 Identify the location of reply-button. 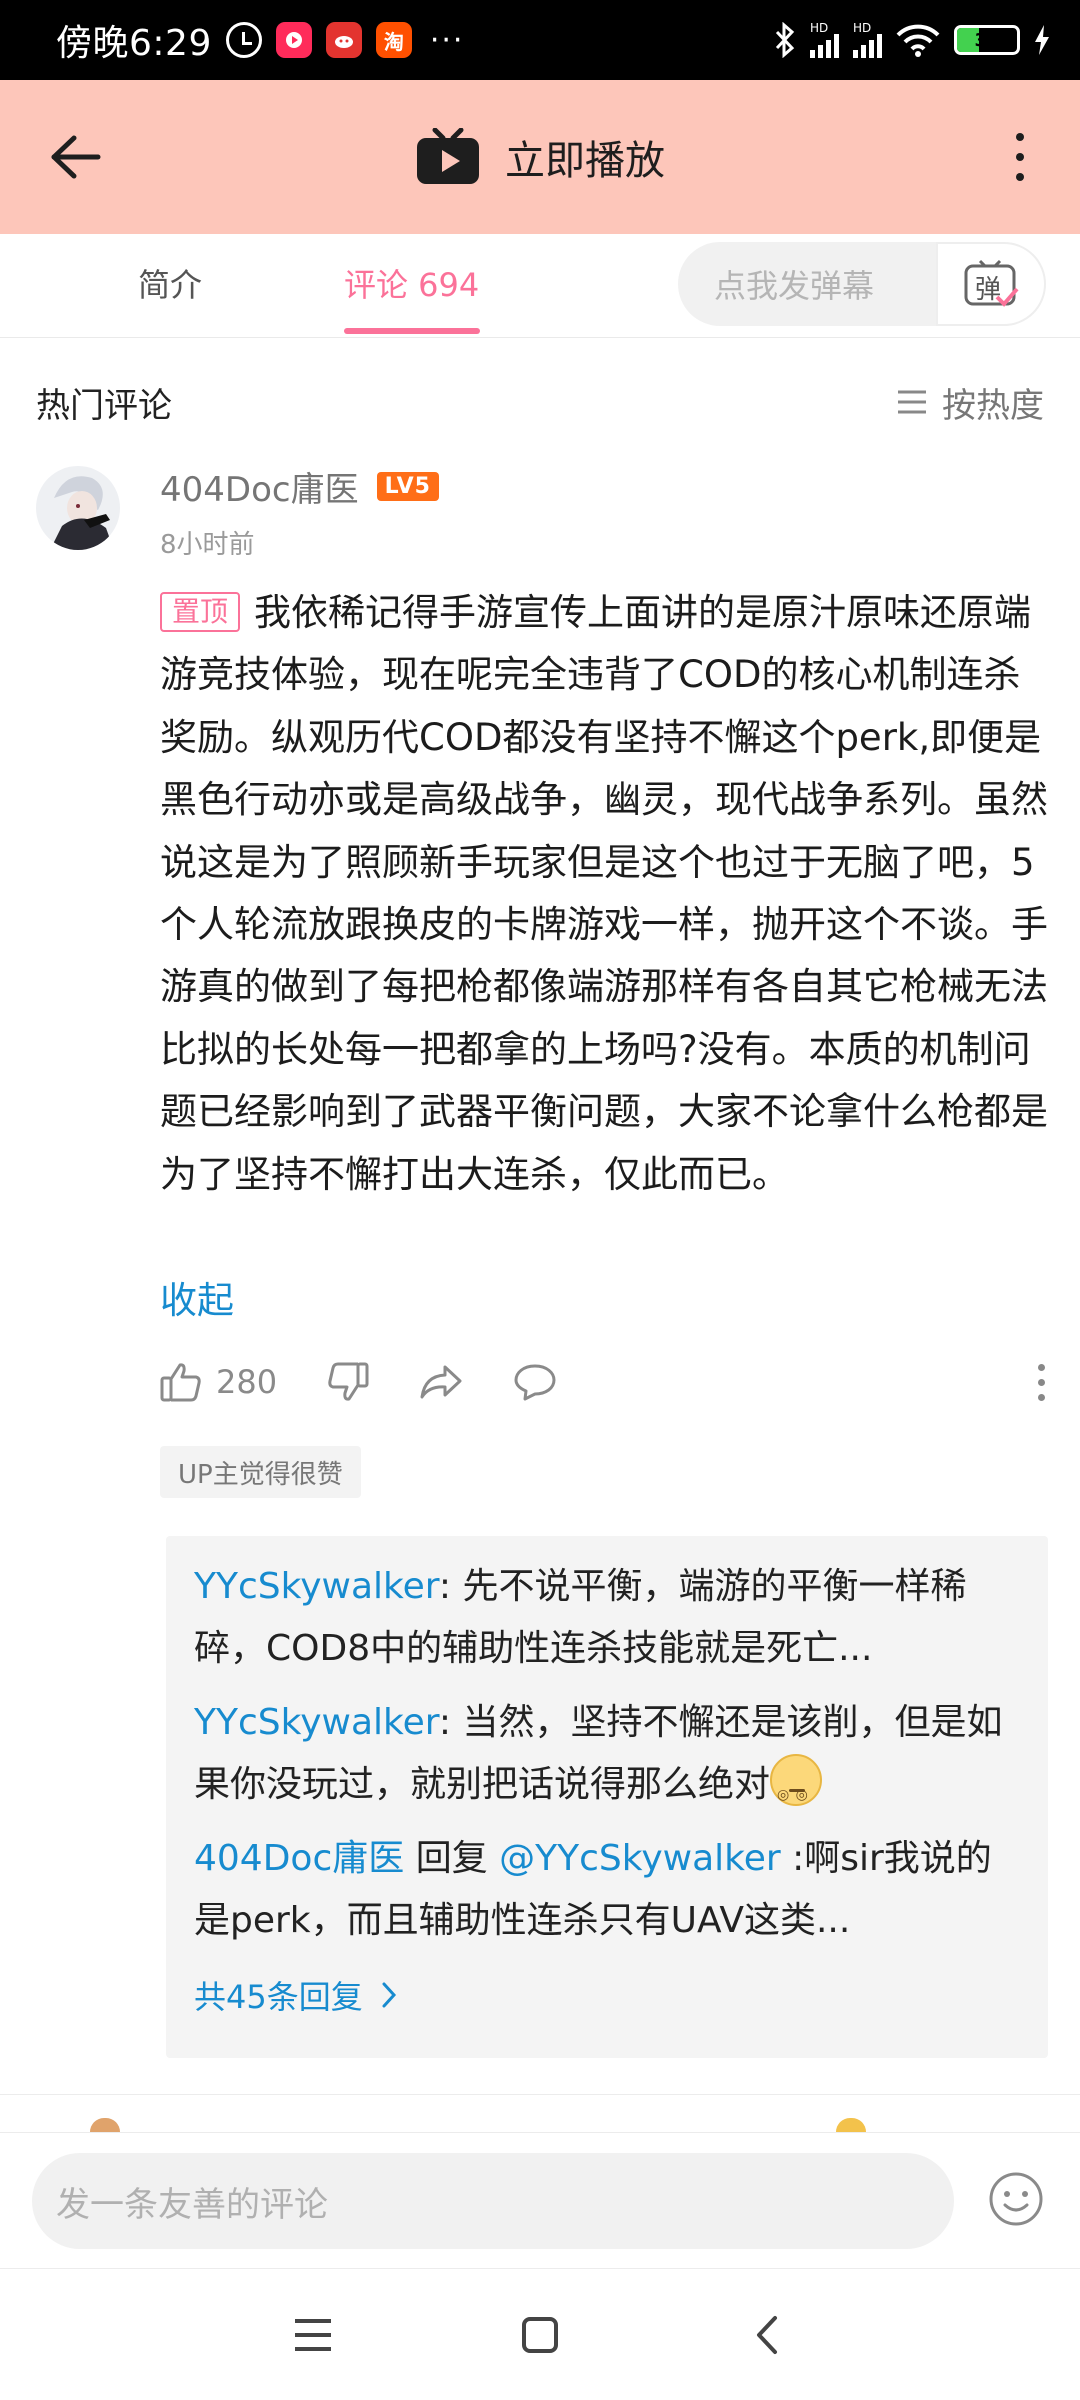
(535, 1382).